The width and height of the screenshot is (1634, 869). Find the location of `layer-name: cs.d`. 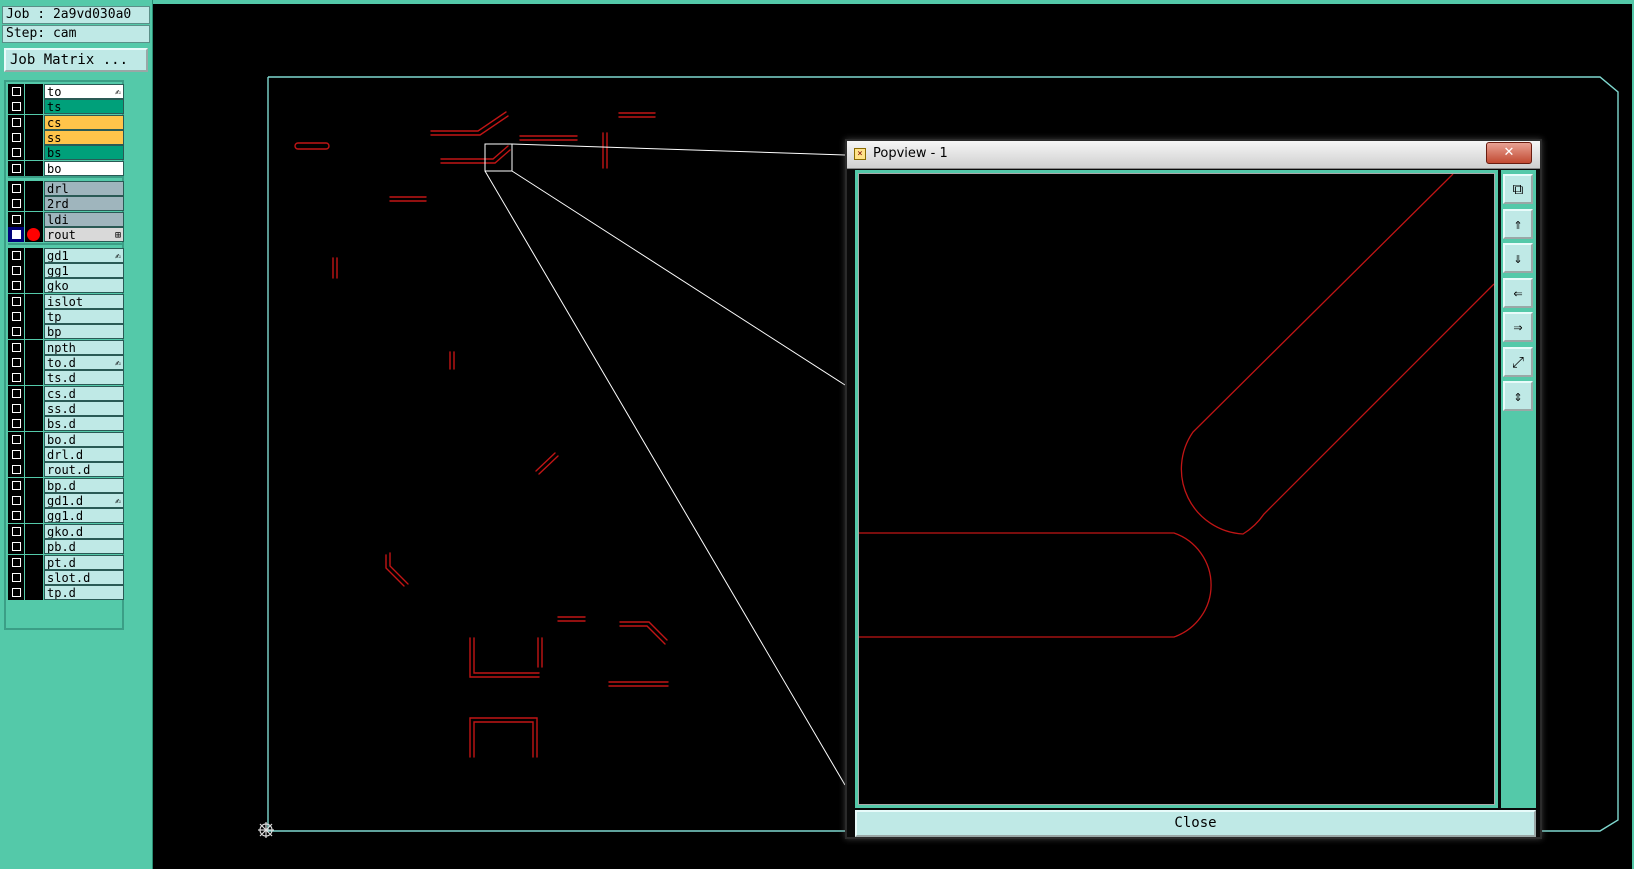

layer-name: cs.d is located at coordinates (84, 393).